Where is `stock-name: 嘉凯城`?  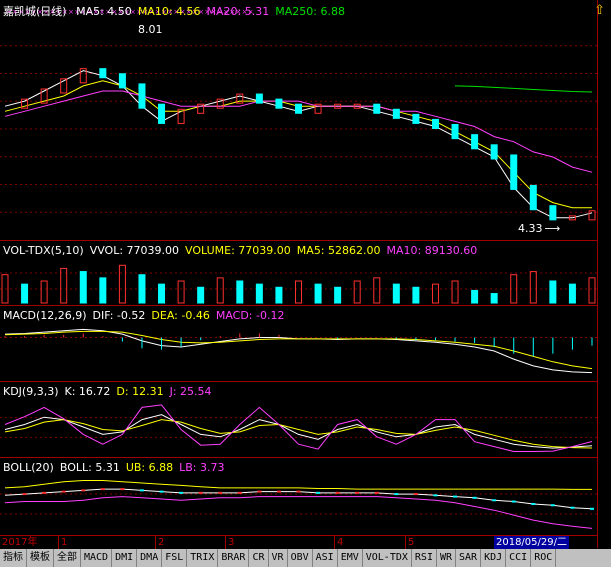
stock-name: 嘉凯城 is located at coordinates (19, 11).